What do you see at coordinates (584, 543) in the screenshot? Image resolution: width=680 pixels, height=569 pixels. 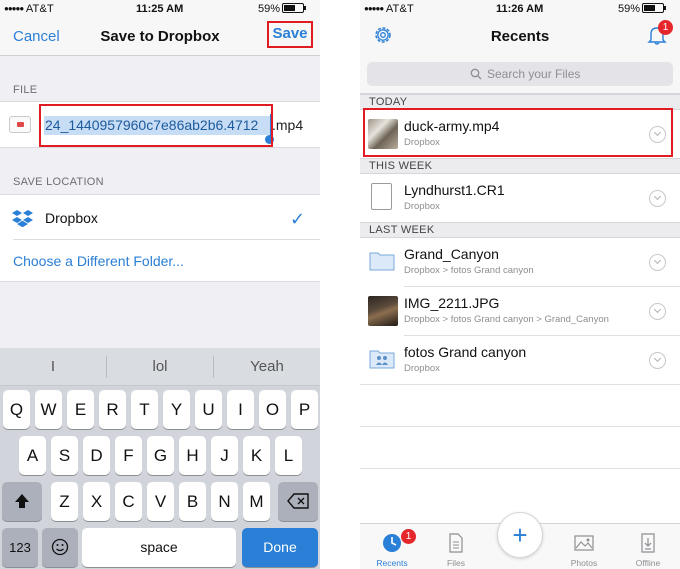 I see `photo-icon` at bounding box center [584, 543].